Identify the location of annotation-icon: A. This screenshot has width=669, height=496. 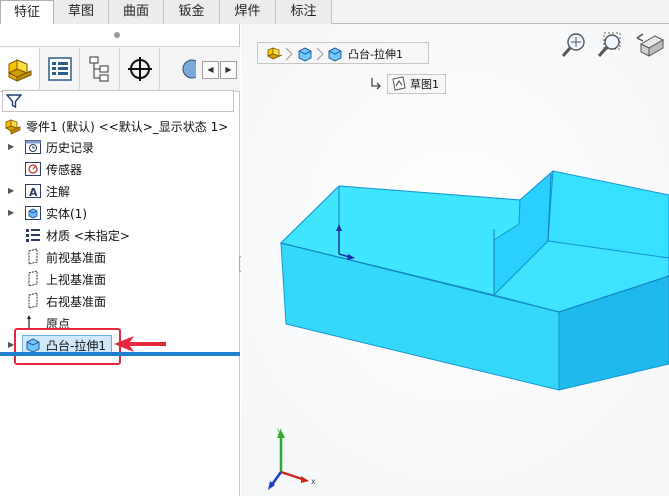
(33, 191).